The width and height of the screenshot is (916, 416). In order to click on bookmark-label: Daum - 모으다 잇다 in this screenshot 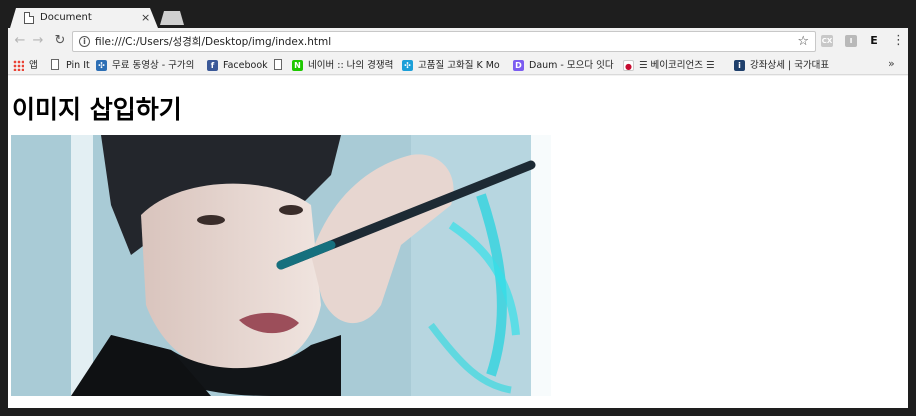, I will do `click(571, 65)`.